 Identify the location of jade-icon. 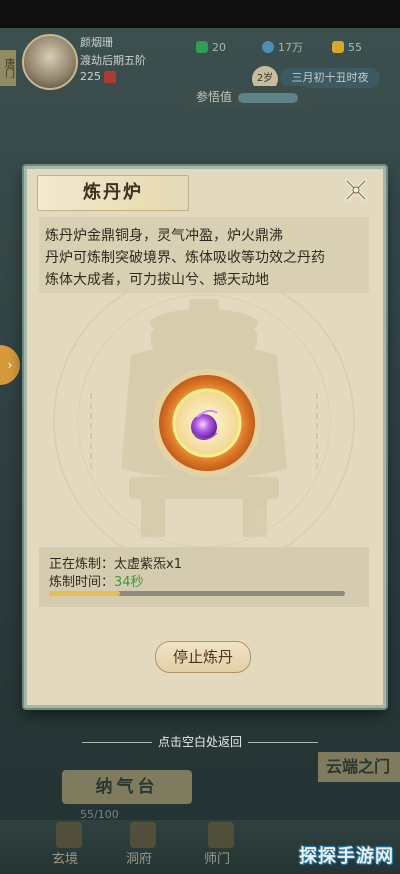
(202, 47).